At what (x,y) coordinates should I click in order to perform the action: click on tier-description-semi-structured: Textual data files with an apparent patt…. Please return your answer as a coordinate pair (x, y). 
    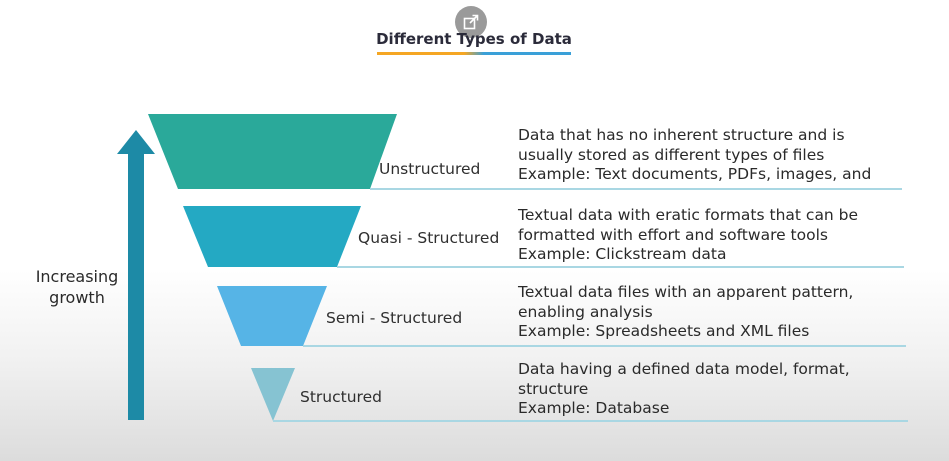
    Looking at the image, I should click on (728, 312).